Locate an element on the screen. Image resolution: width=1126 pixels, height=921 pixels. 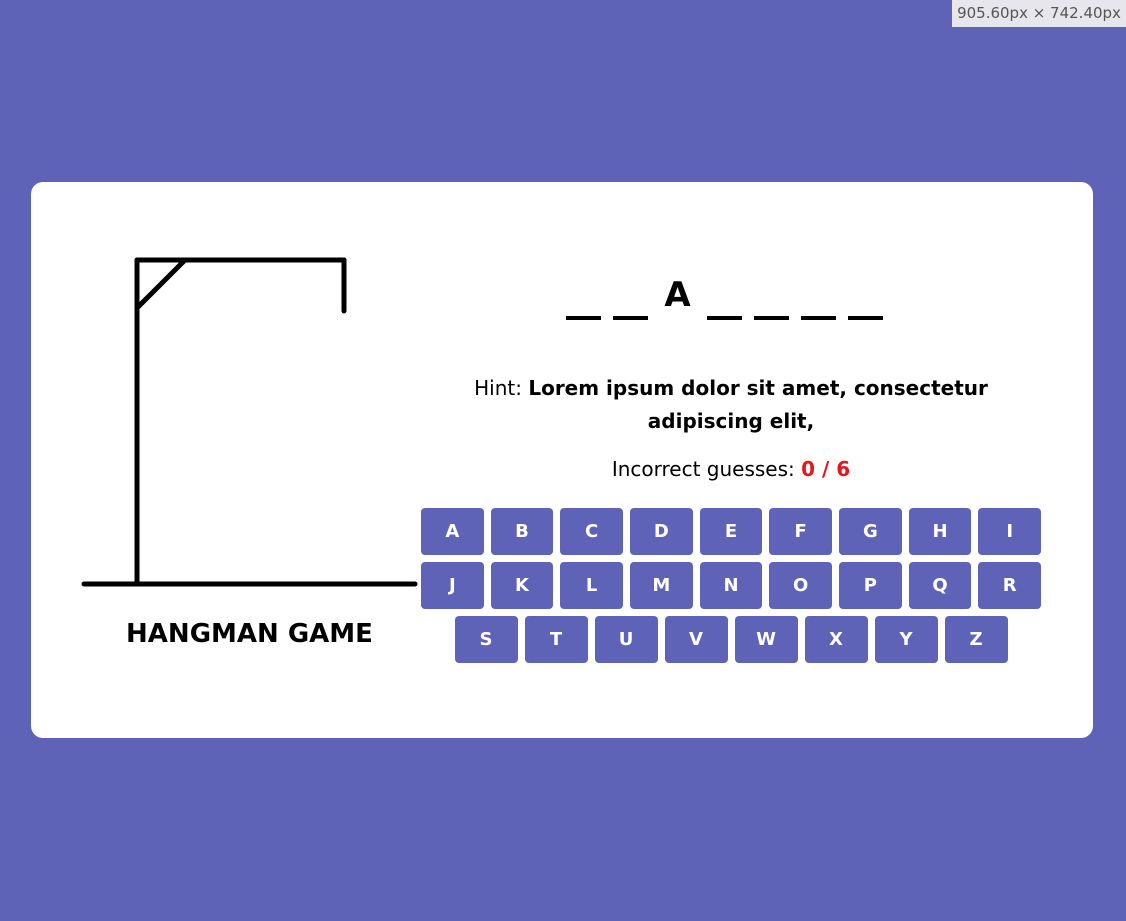
key-n-button: N is located at coordinates (731, 585).